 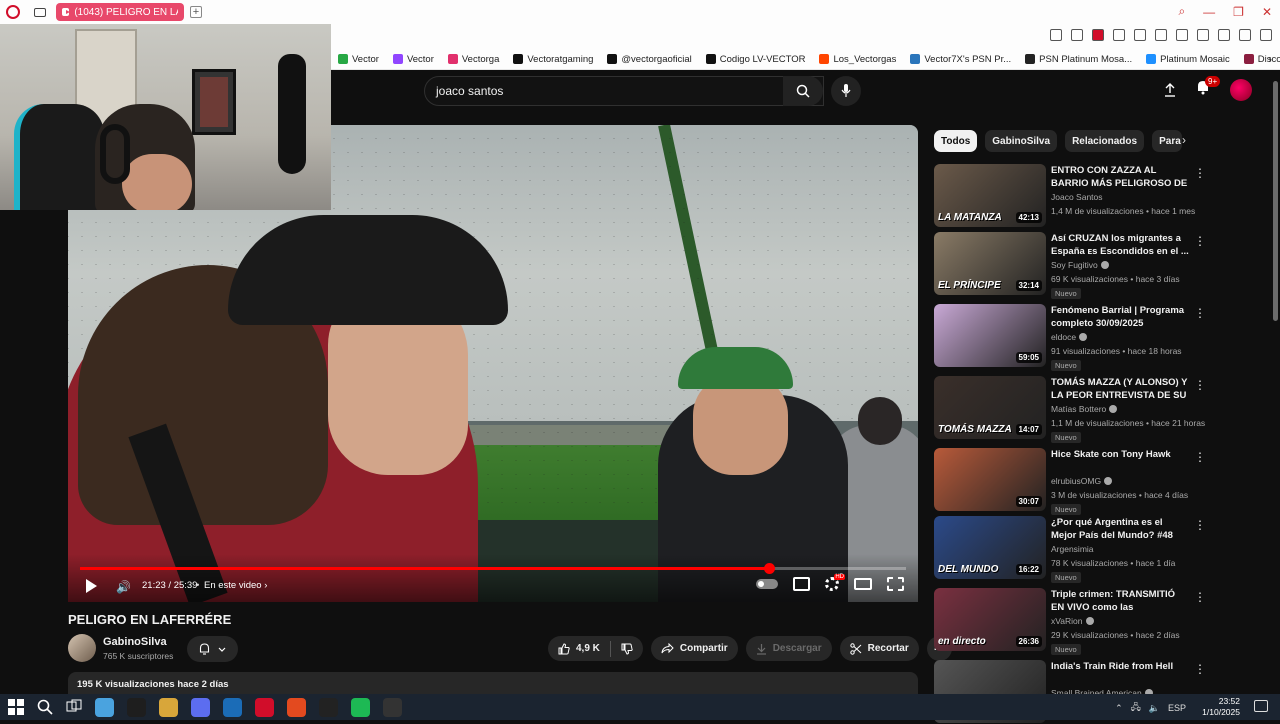 I want to click on video-thumbnail: 30:07, so click(x=990, y=479).